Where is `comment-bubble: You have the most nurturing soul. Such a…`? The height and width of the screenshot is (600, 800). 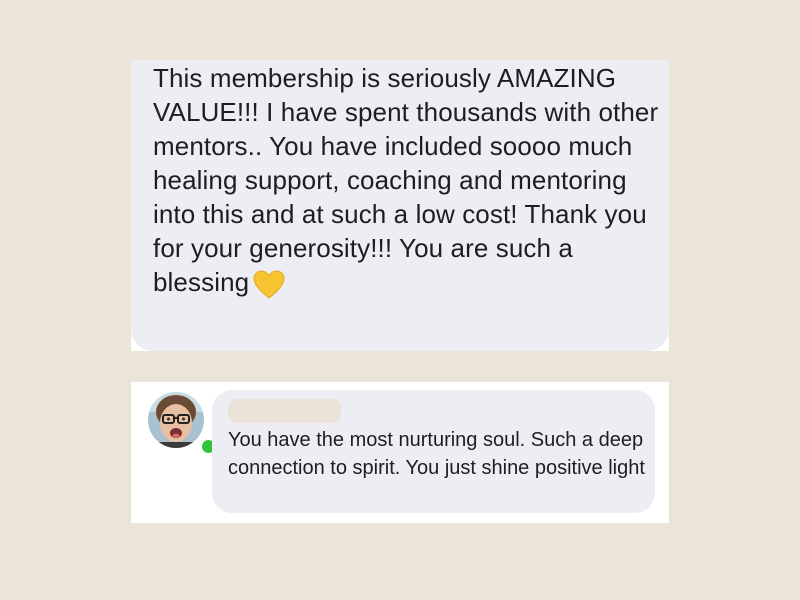
comment-bubble: You have the most nurturing soul. Such a… is located at coordinates (433, 451).